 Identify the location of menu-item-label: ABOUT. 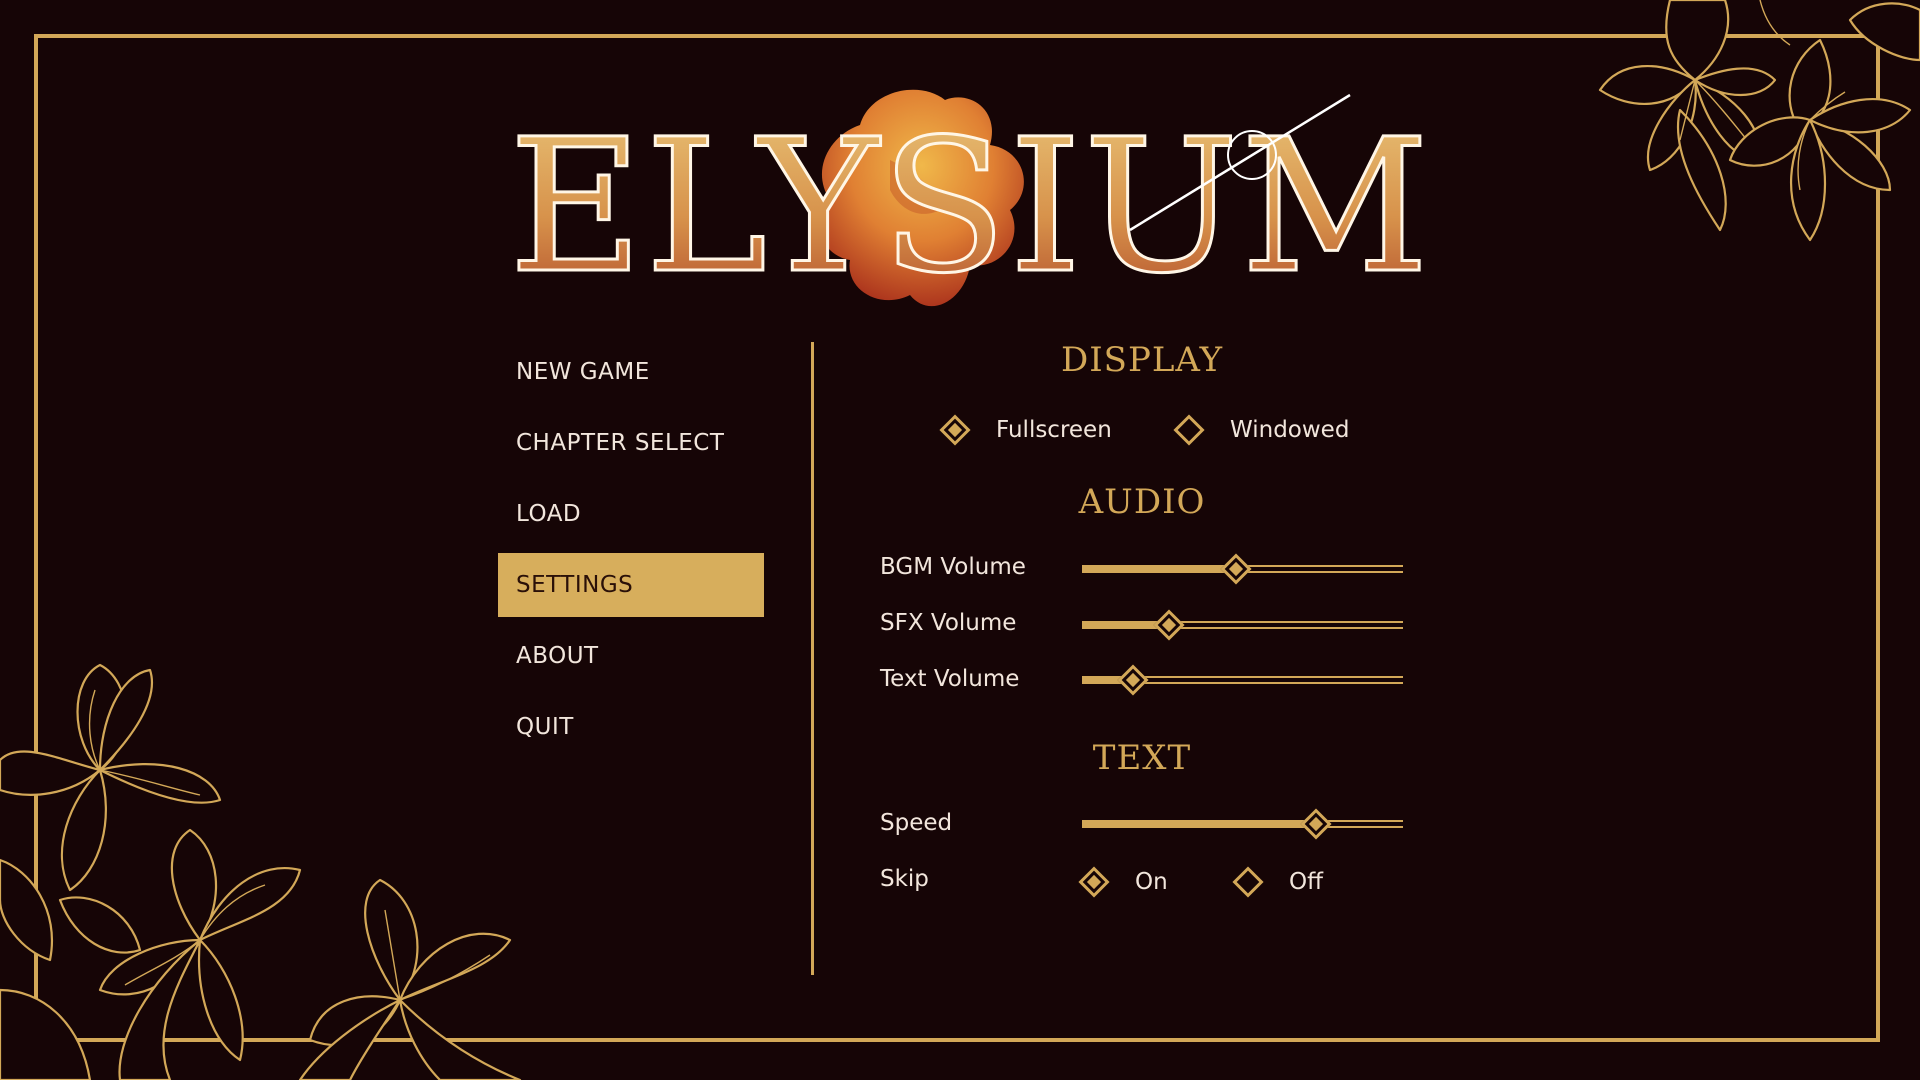
(557, 656).